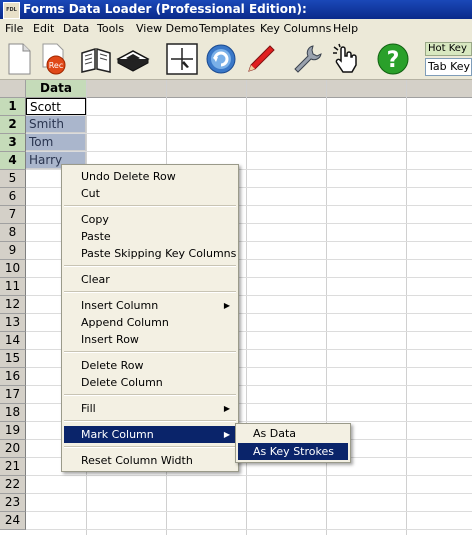  What do you see at coordinates (13, 323) in the screenshot?
I see `row-header: 13` at bounding box center [13, 323].